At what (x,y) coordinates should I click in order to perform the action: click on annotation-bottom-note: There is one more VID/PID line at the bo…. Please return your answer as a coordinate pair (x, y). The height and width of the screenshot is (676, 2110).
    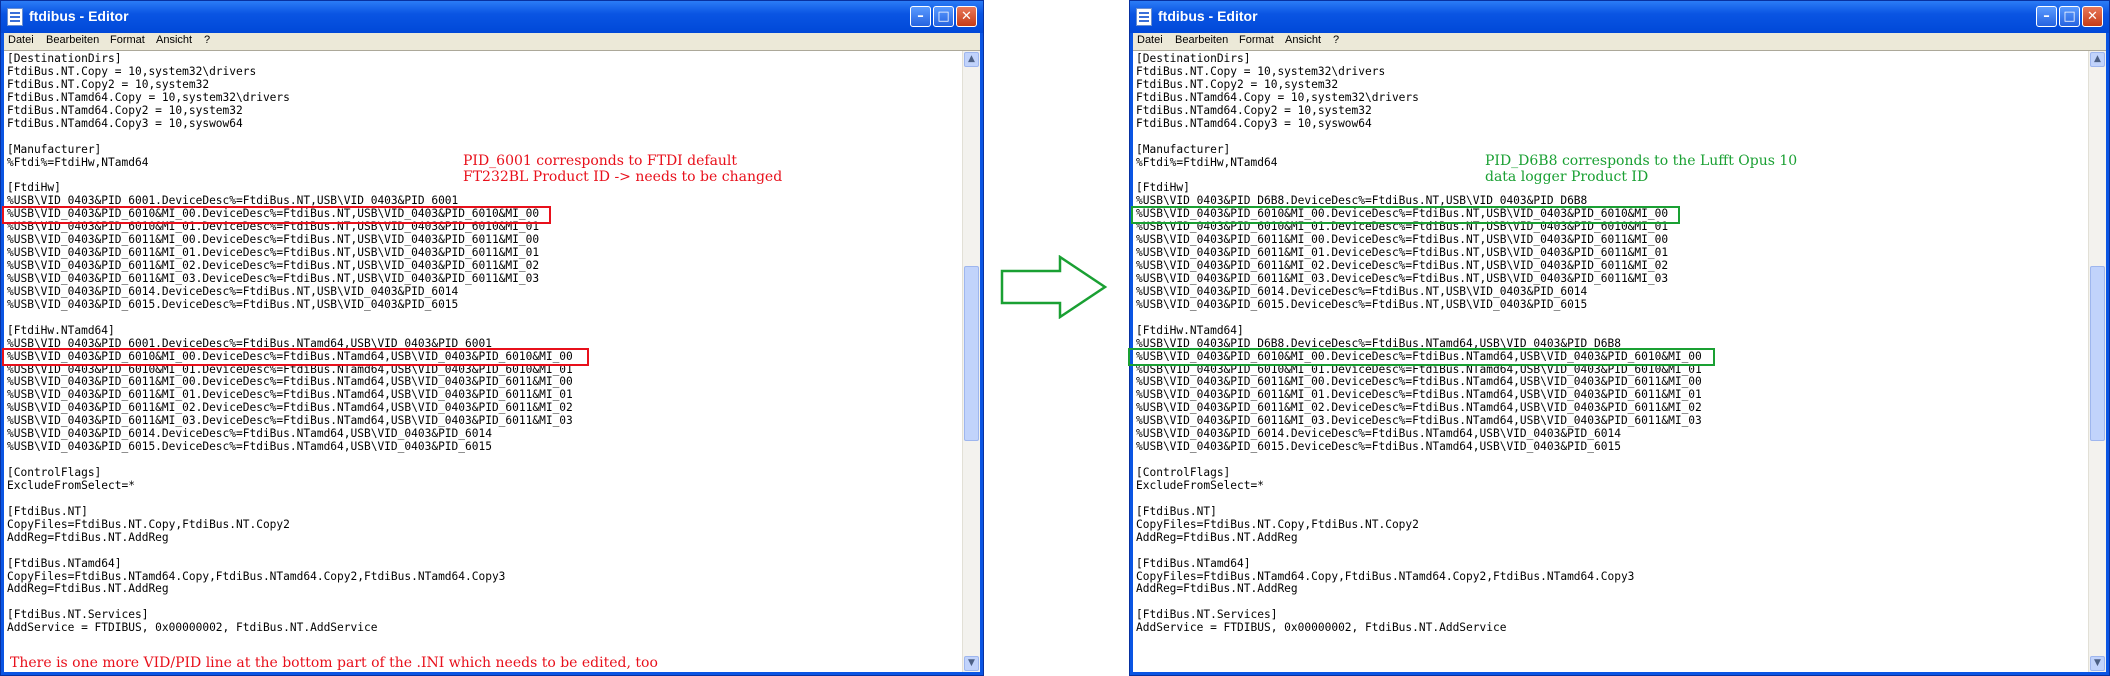
    Looking at the image, I should click on (334, 663).